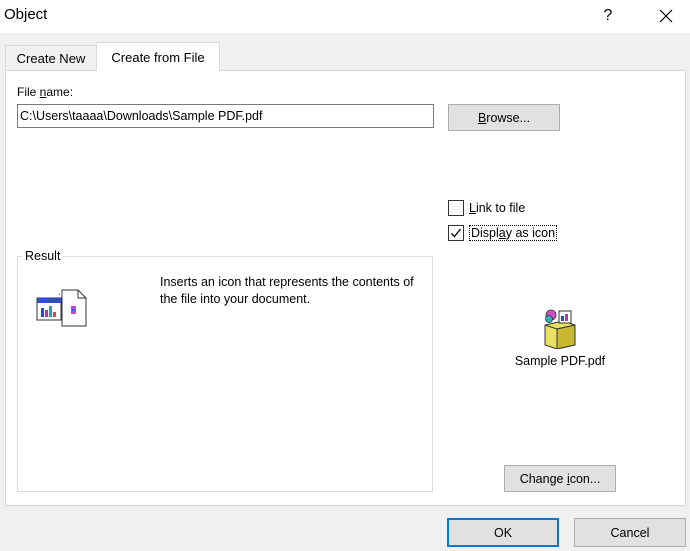 This screenshot has height=551, width=690. I want to click on result-illustration-icon, so click(61, 308).